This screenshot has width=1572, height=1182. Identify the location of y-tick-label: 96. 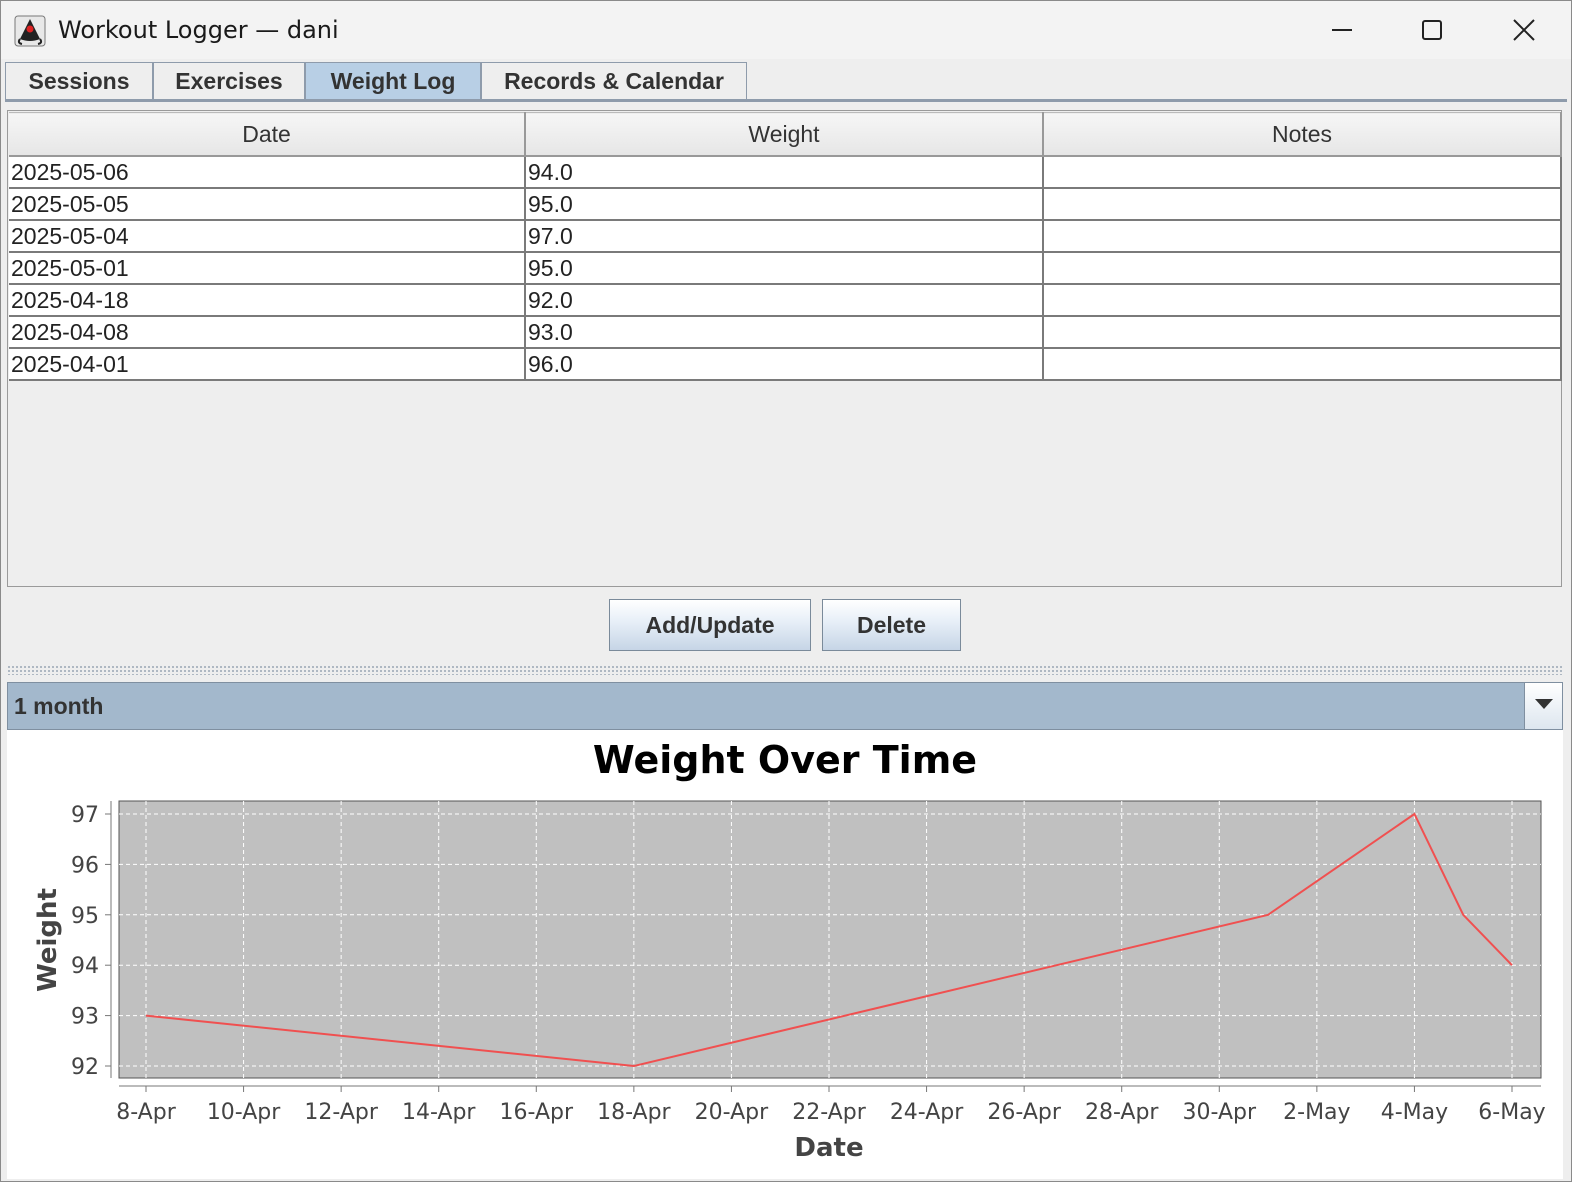
(85, 865).